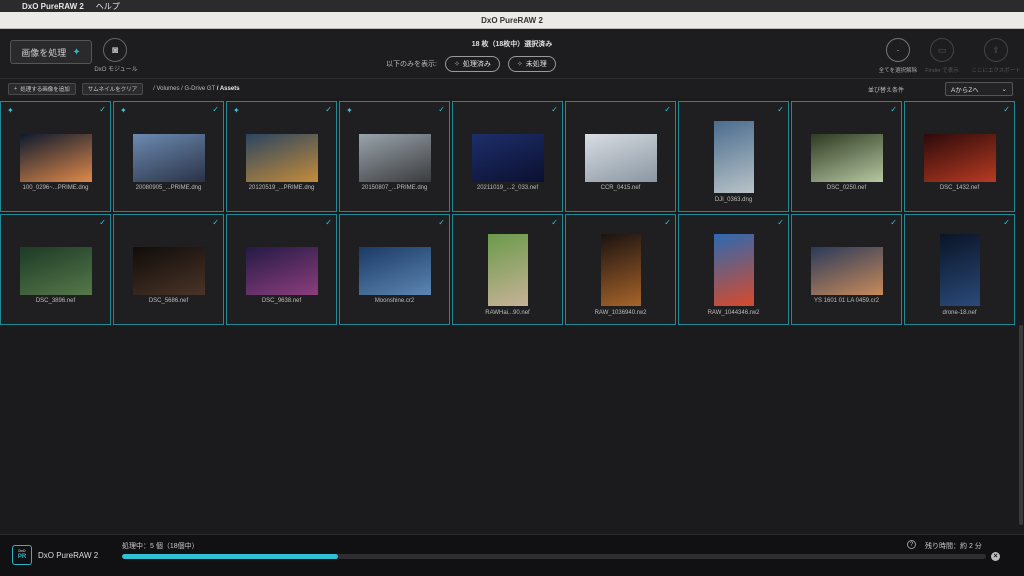  Describe the element at coordinates (166, 89) in the screenshot. I see `breadcrumb-volumes: / Volumes` at that location.